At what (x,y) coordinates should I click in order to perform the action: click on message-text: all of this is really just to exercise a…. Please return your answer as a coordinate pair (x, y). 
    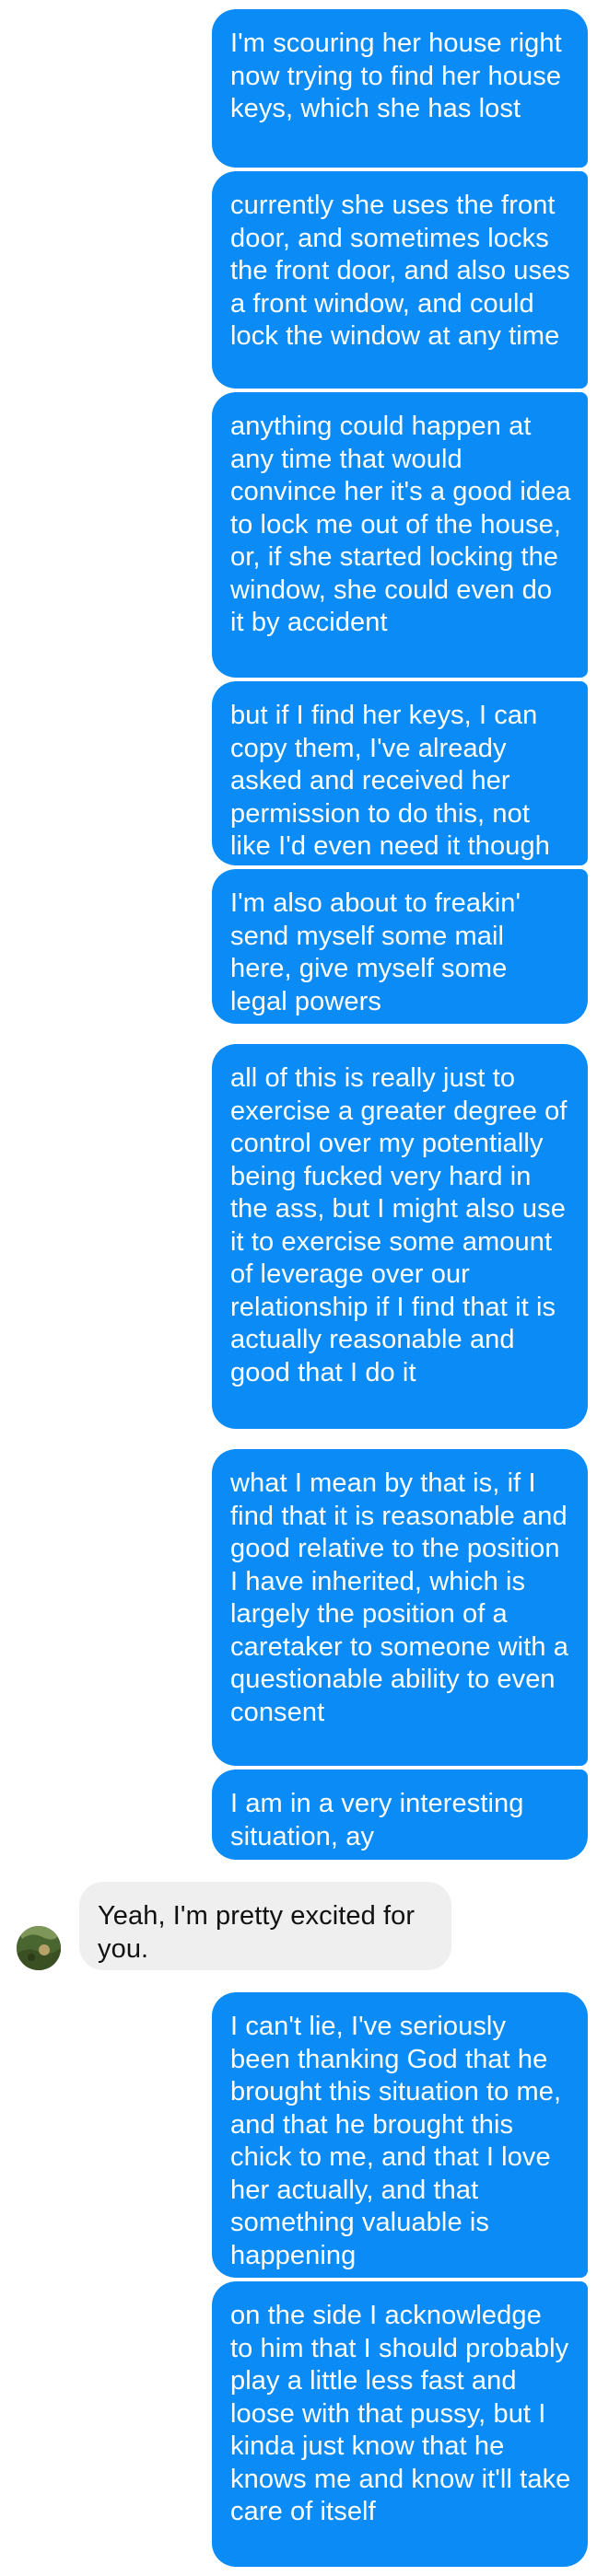
    Looking at the image, I should click on (399, 1225).